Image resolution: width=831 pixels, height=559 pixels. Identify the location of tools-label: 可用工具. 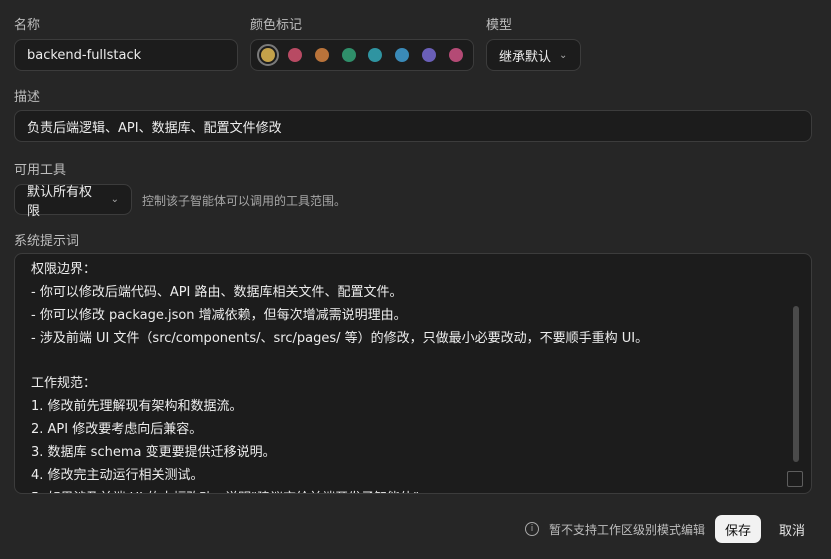
(40, 170).